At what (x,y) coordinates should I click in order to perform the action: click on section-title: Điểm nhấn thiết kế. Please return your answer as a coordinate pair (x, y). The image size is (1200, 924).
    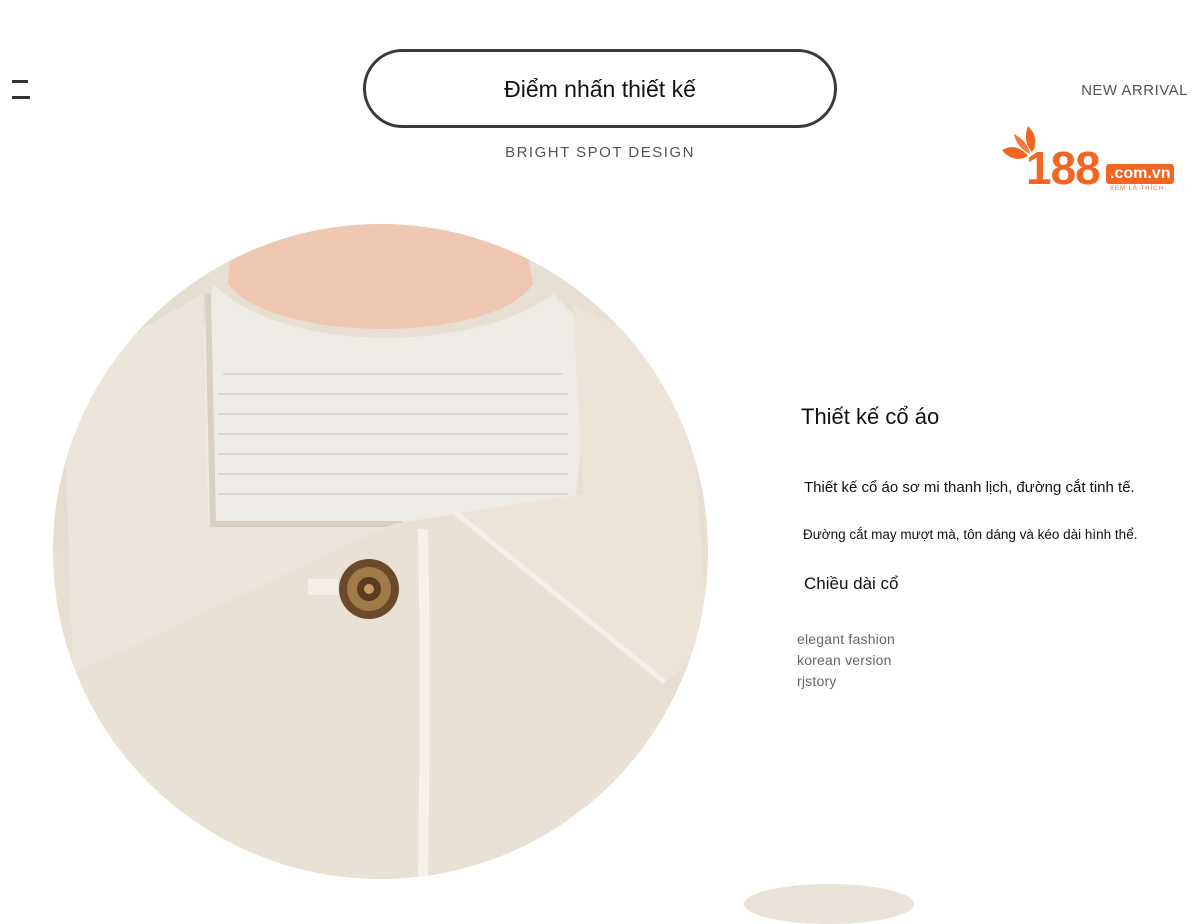
    Looking at the image, I should click on (600, 88).